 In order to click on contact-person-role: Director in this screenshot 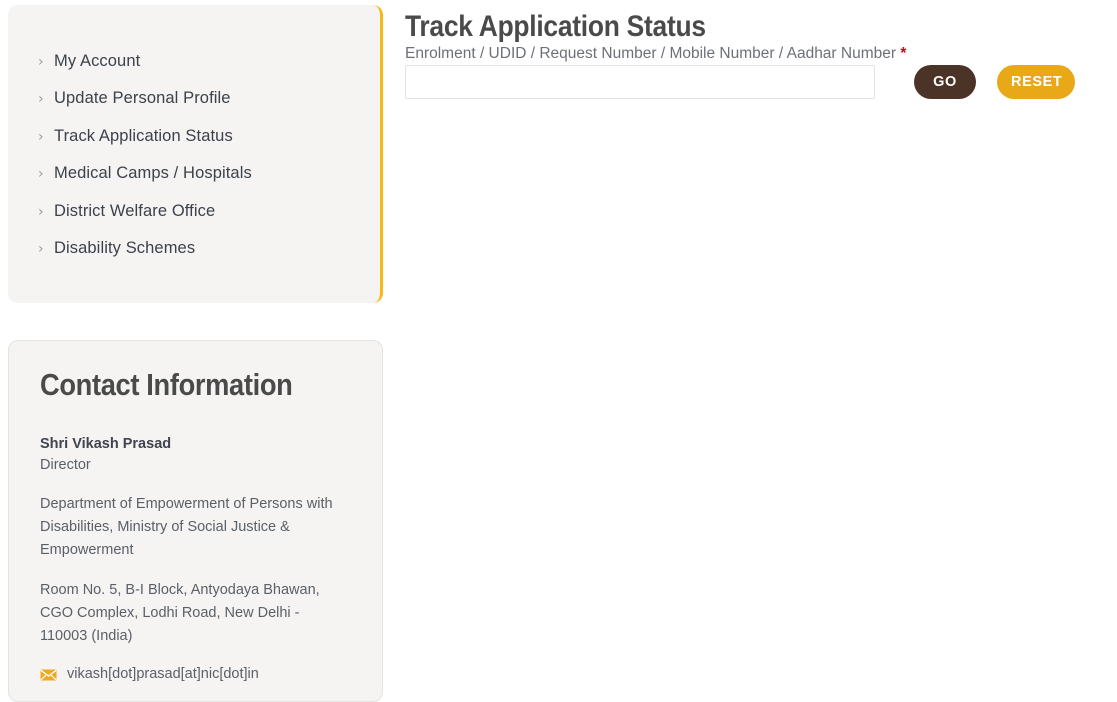, I will do `click(65, 465)`.